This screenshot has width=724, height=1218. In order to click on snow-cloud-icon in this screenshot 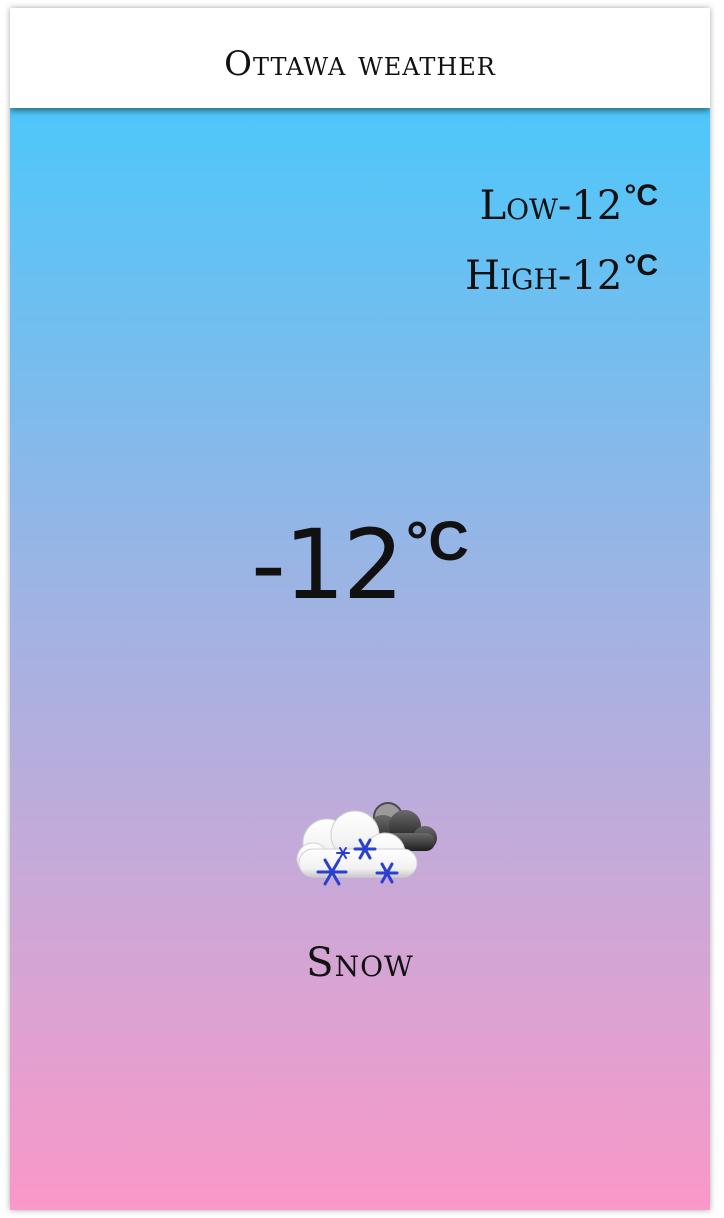, I will do `click(365, 848)`.